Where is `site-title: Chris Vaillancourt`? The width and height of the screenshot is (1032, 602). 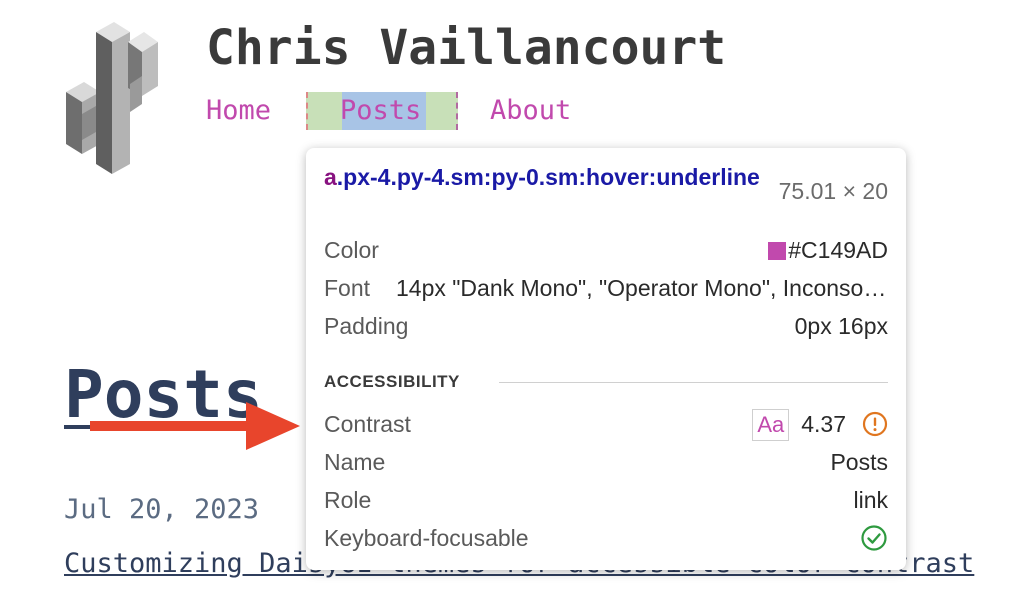 site-title: Chris Vaillancourt is located at coordinates (466, 48).